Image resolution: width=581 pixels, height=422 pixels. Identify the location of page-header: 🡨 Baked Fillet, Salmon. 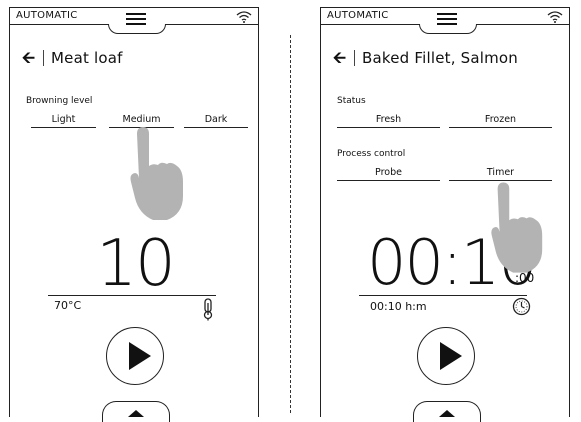
(425, 58).